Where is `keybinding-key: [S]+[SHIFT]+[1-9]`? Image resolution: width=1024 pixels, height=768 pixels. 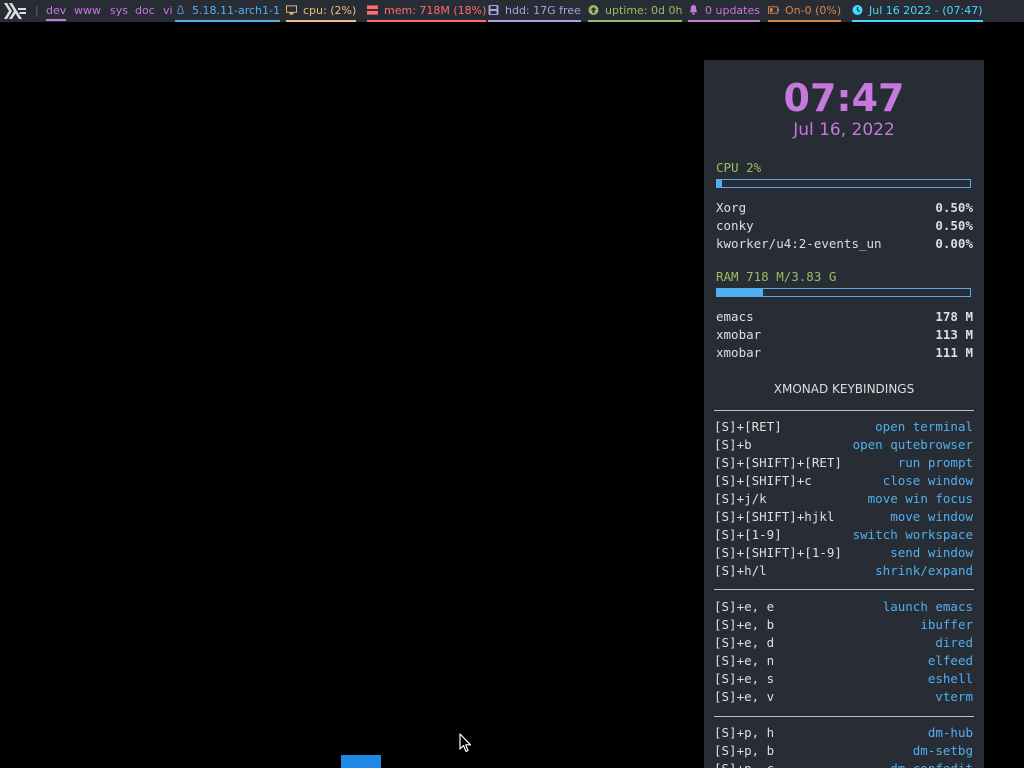
keybinding-key: [S]+[SHIFT]+[1-9] is located at coordinates (778, 552).